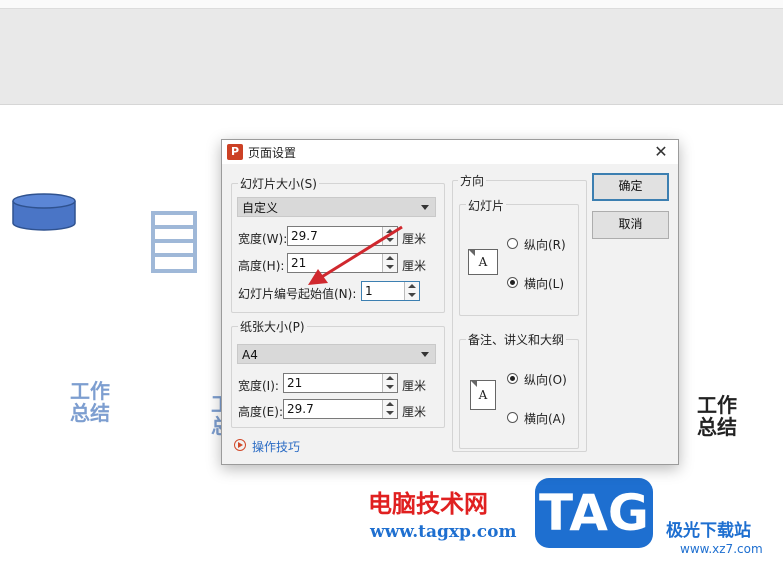 This screenshot has height=567, width=783. I want to click on watermark-tag-text: TAG, so click(594, 513).